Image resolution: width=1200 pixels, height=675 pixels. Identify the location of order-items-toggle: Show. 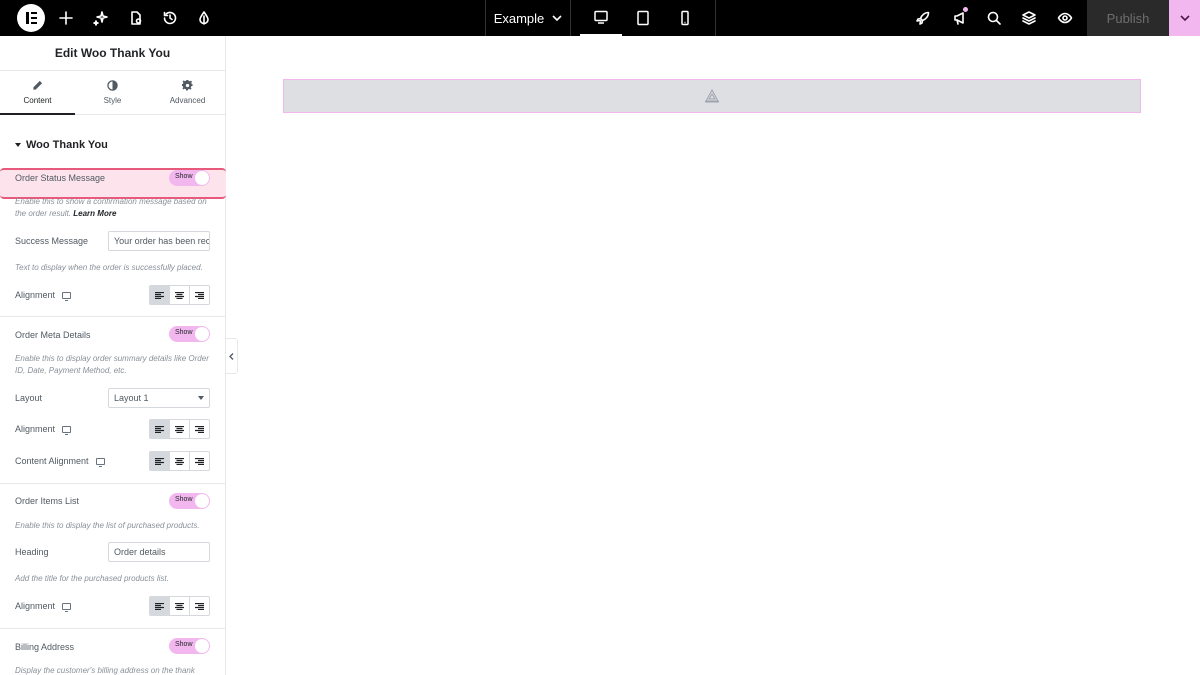
(189, 501).